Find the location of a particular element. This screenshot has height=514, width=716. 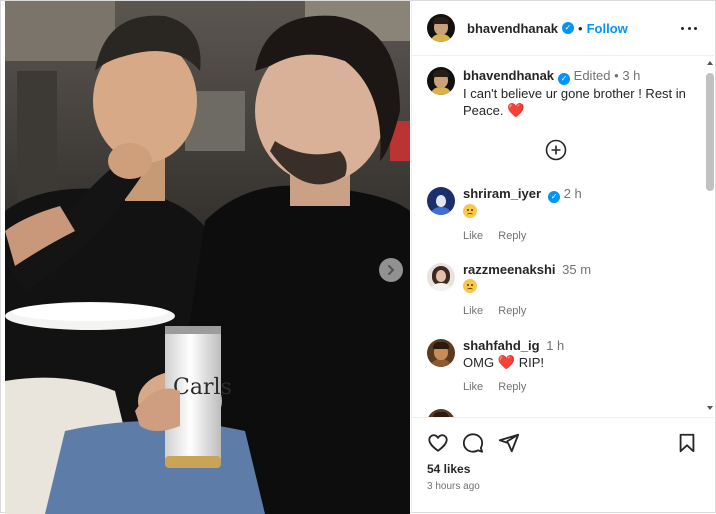

comment-time: 1 h is located at coordinates (555, 345).